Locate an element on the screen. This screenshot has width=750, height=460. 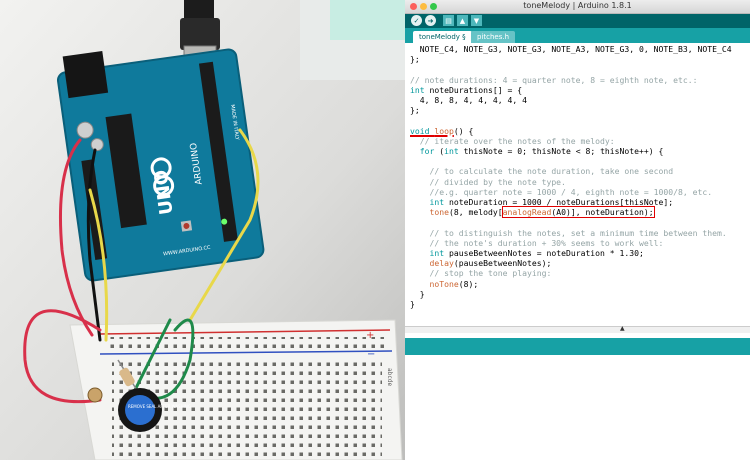
verify-icon: ✓ is located at coordinates (416, 20).